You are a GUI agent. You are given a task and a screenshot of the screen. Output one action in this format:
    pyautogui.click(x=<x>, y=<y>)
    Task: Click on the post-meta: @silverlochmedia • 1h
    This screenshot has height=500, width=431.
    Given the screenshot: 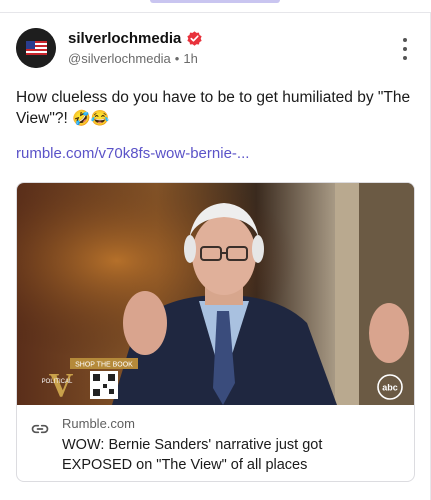 What is the action you would take?
    pyautogui.click(x=133, y=58)
    